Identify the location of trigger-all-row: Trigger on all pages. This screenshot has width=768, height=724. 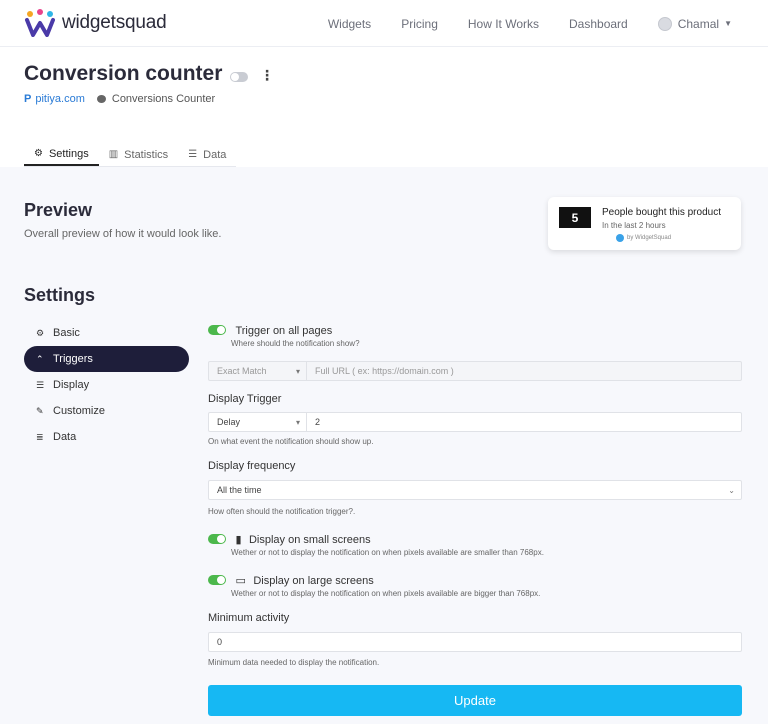
(270, 330).